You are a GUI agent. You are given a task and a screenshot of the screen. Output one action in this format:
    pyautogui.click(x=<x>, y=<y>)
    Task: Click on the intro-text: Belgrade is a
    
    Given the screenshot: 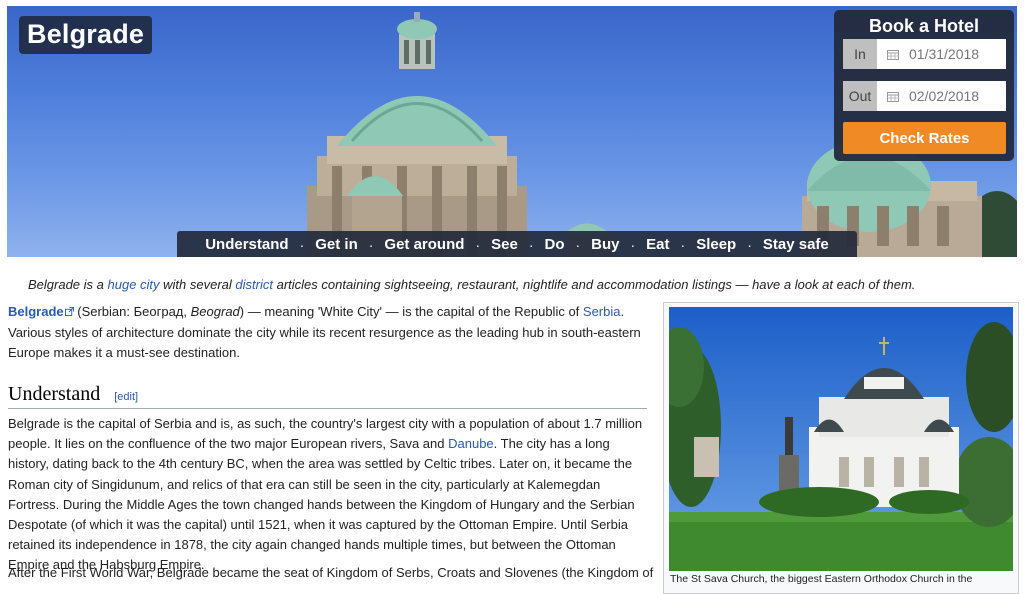 What is the action you would take?
    pyautogui.click(x=68, y=284)
    